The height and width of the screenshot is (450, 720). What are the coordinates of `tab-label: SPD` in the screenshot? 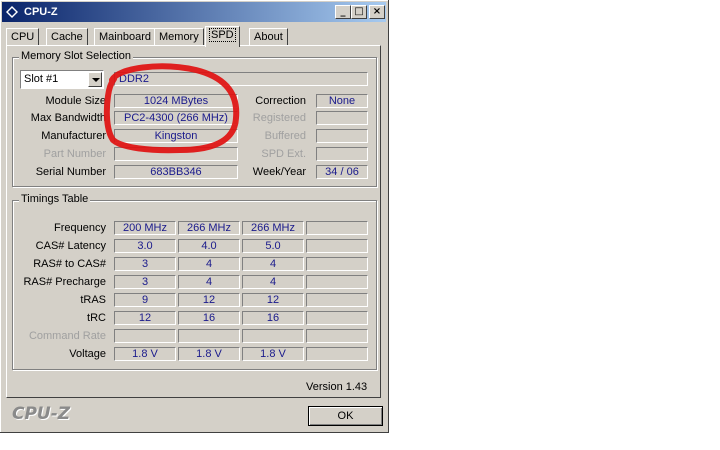 It's located at (222, 35).